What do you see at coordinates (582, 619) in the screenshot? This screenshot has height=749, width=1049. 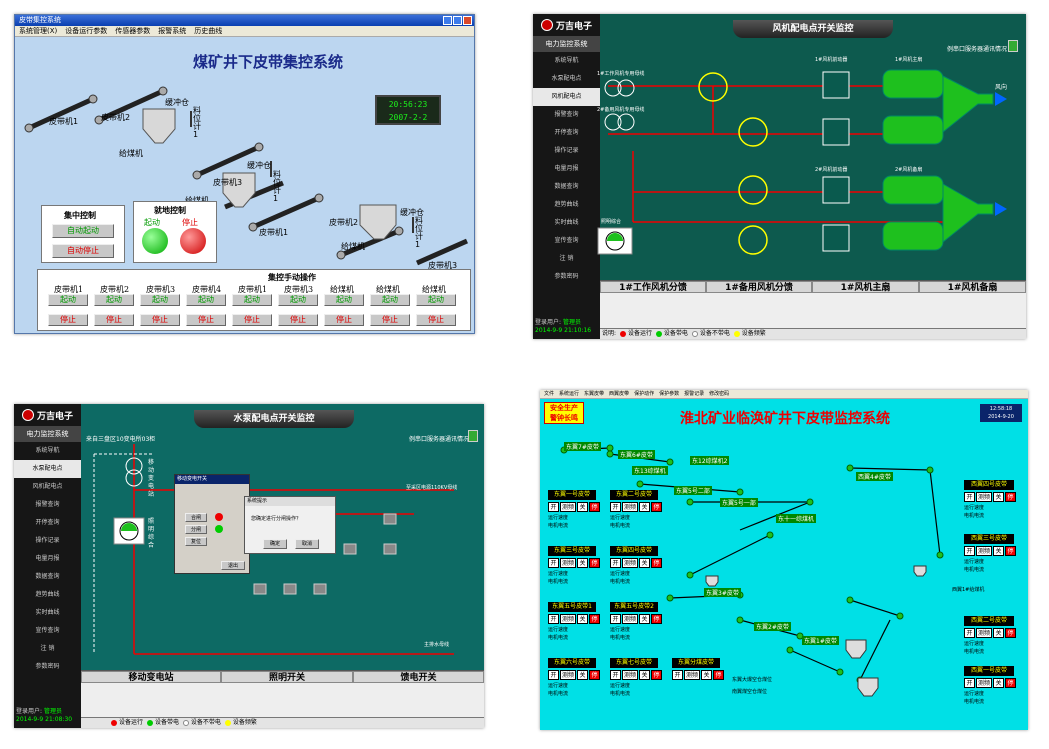 I see `east-5a-close-button: 关` at bounding box center [582, 619].